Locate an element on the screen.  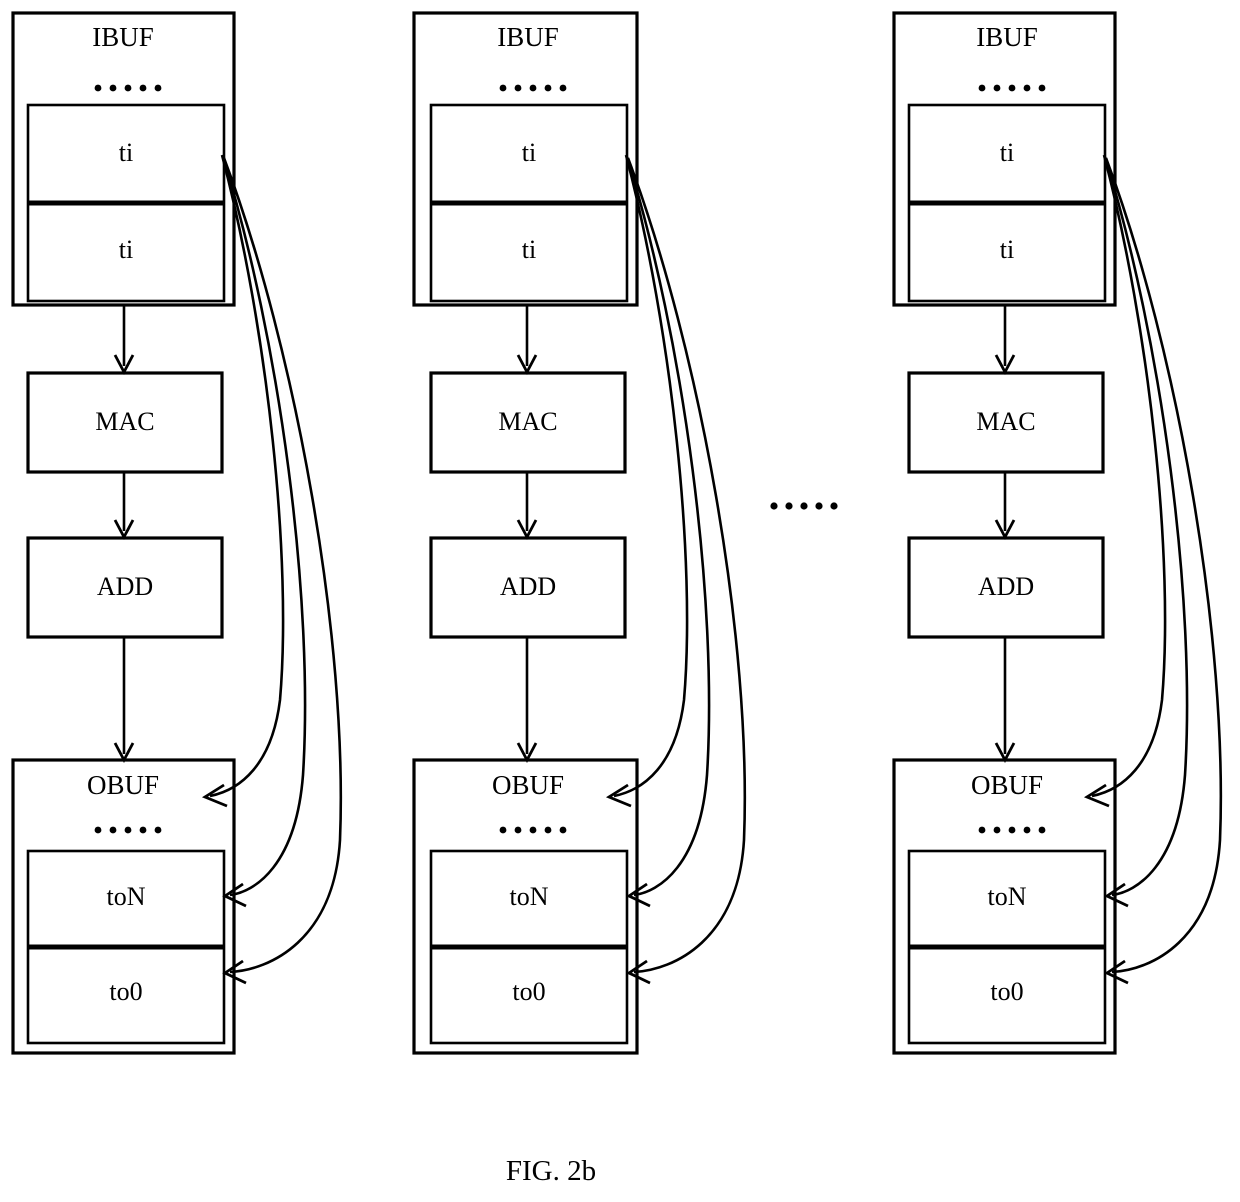
ibuf-slot-top-3: ti is located at coordinates (1007, 152).